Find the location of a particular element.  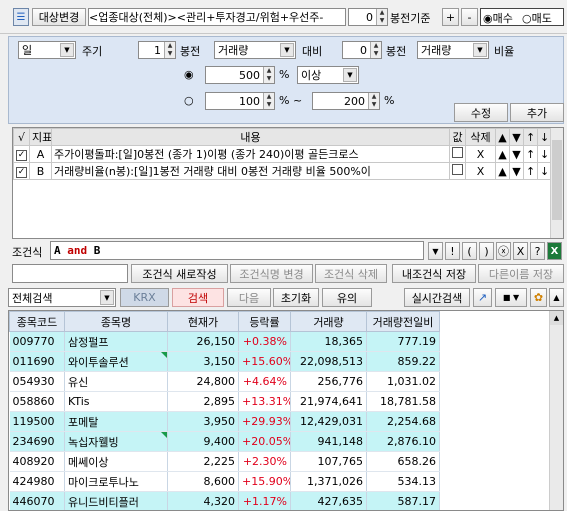

new-formula-button: 조건식 새로작성 is located at coordinates (179, 273).